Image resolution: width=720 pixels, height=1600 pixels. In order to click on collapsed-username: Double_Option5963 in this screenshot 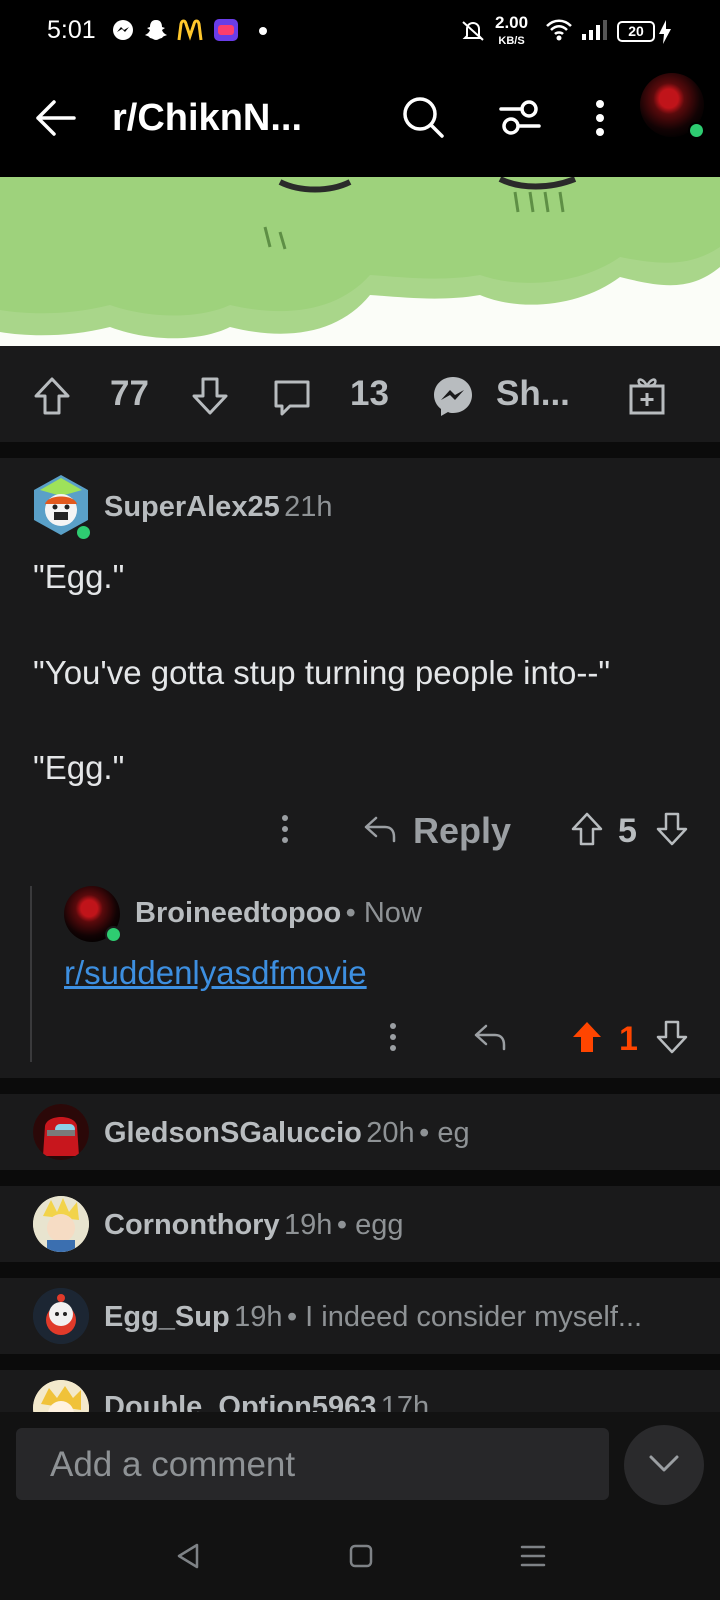, I will do `click(240, 1401)`.